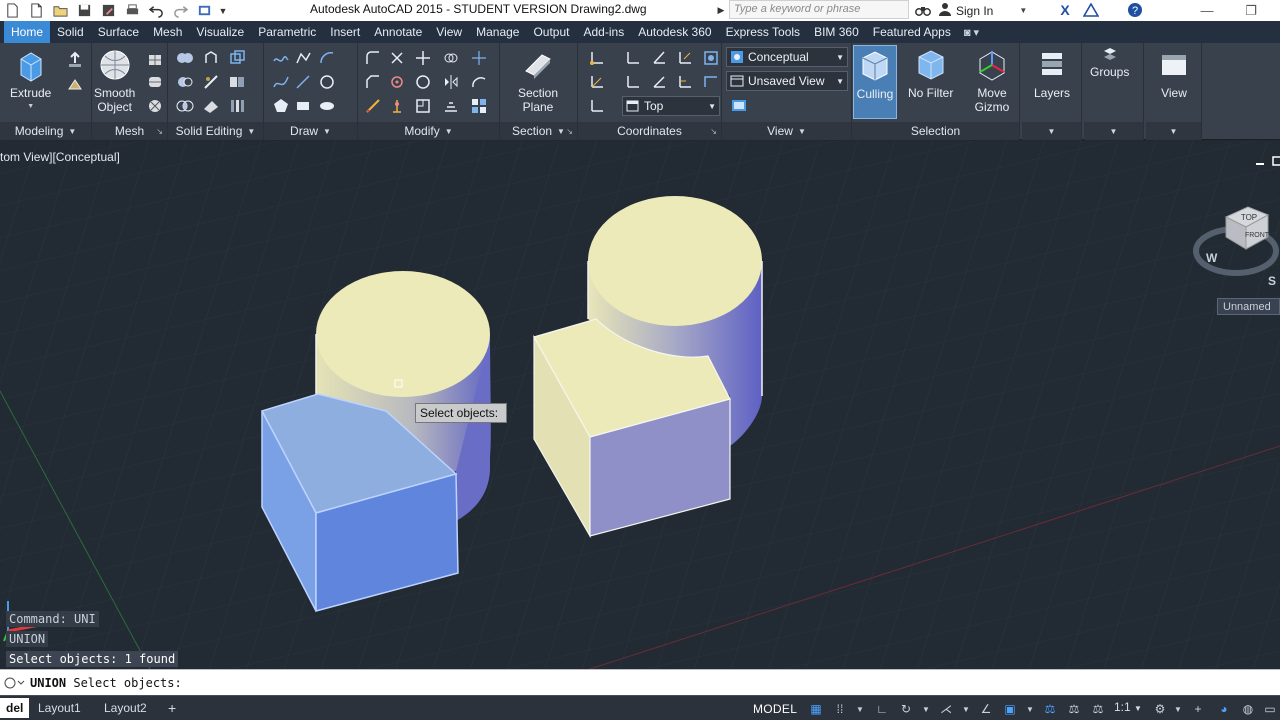 Image resolution: width=1280 pixels, height=720 pixels. What do you see at coordinates (281, 58) in the screenshot?
I see `line-icon` at bounding box center [281, 58].